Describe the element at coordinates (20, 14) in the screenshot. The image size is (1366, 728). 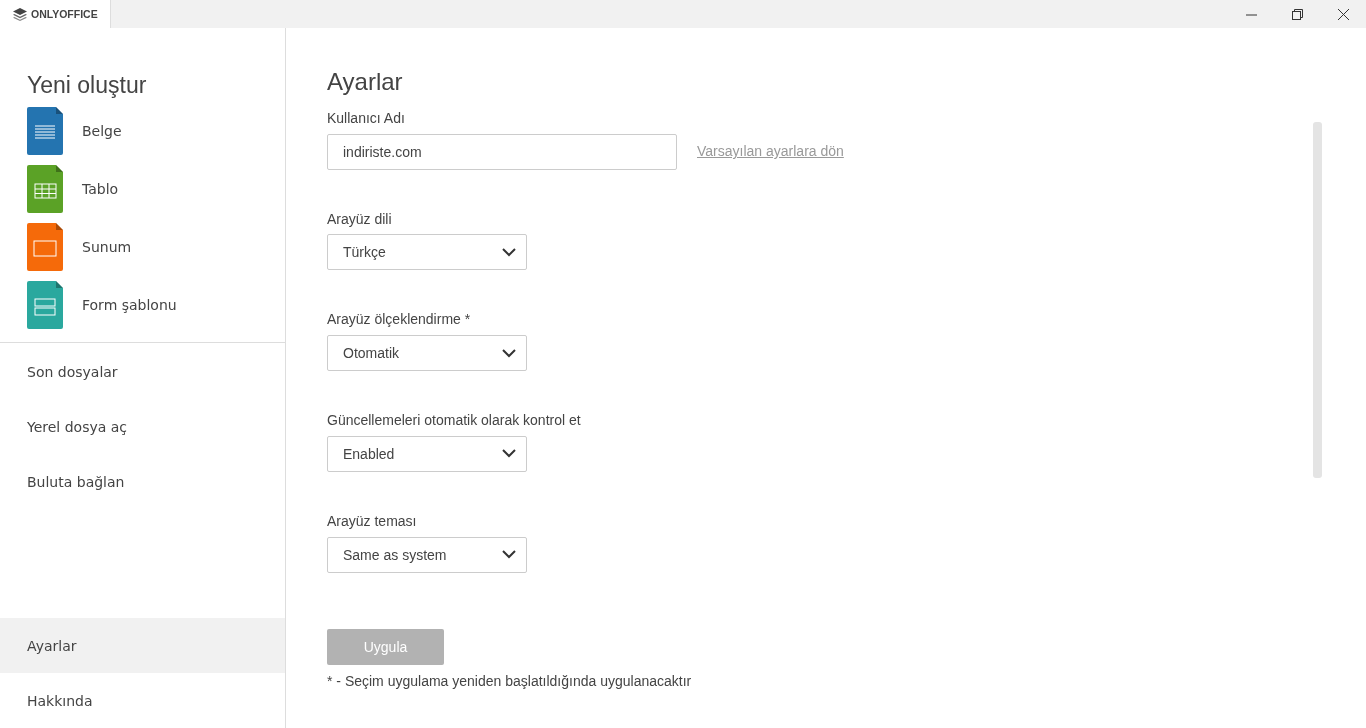
I see `layers-logo-icon` at that location.